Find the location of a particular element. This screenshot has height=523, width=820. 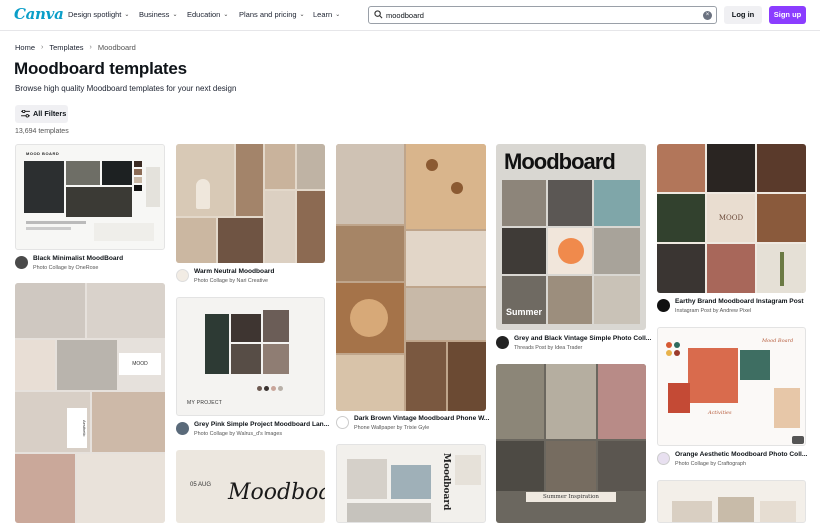

breadcrumb-home: Home is located at coordinates (25, 47).